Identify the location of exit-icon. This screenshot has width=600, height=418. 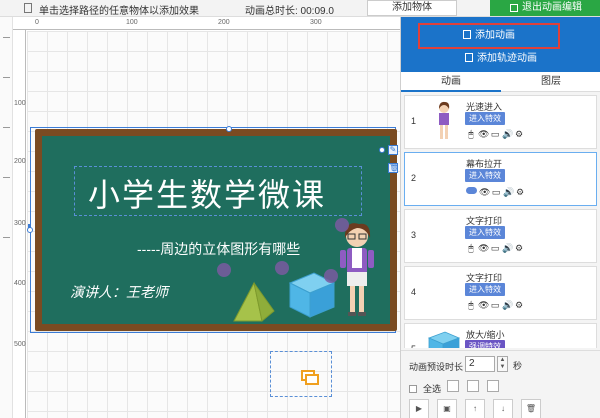
(514, 8).